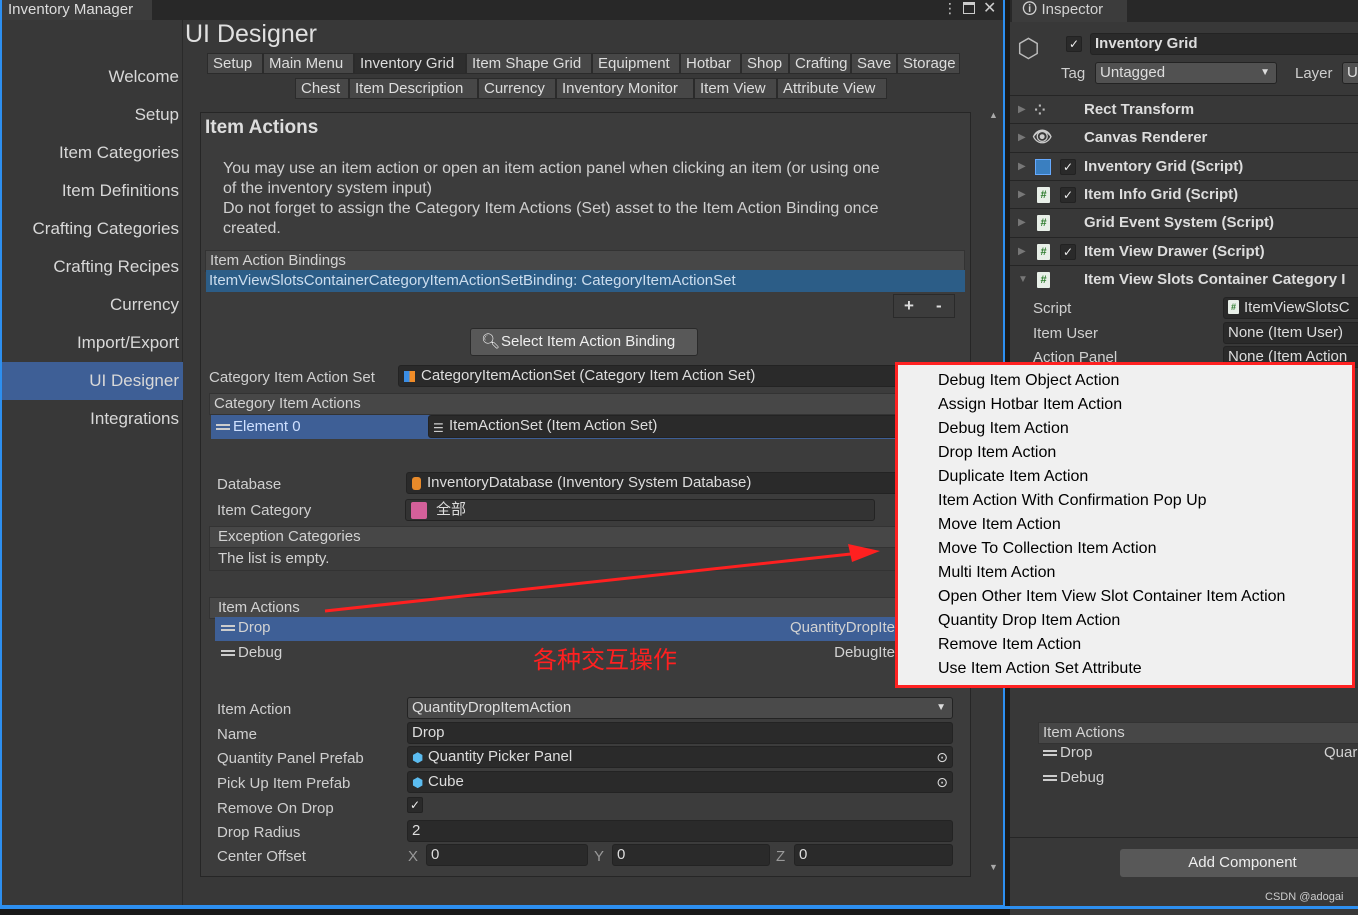  I want to click on info-icon: 🛈, so click(1032, 9).